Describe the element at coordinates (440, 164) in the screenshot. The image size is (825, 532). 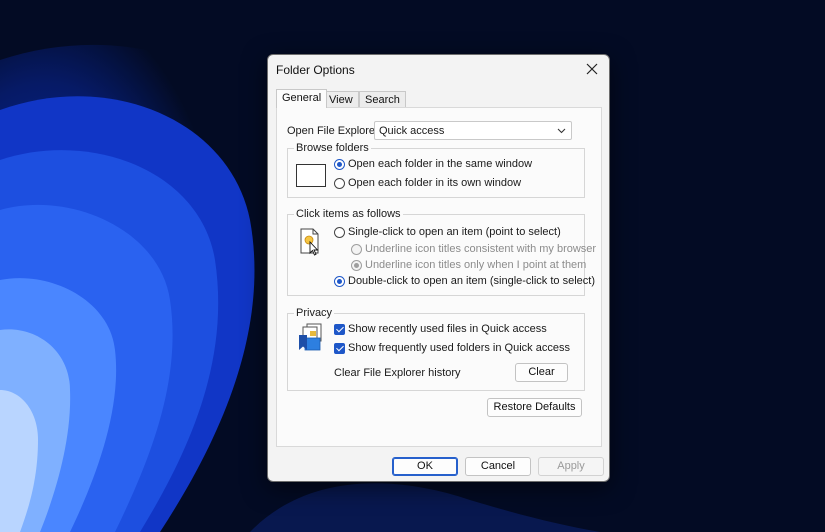
I see `radio-same-window-label: Open each folder in the same window` at that location.